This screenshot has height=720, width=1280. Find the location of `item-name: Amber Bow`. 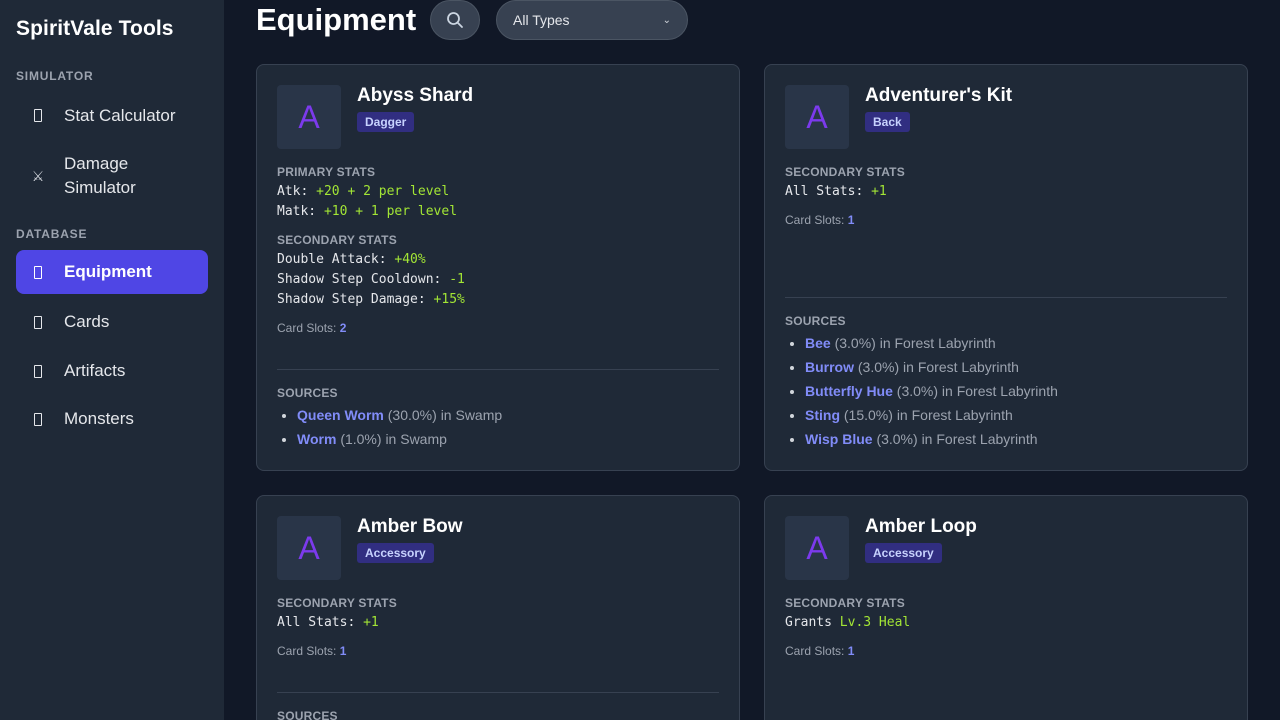

item-name: Amber Bow is located at coordinates (410, 526).